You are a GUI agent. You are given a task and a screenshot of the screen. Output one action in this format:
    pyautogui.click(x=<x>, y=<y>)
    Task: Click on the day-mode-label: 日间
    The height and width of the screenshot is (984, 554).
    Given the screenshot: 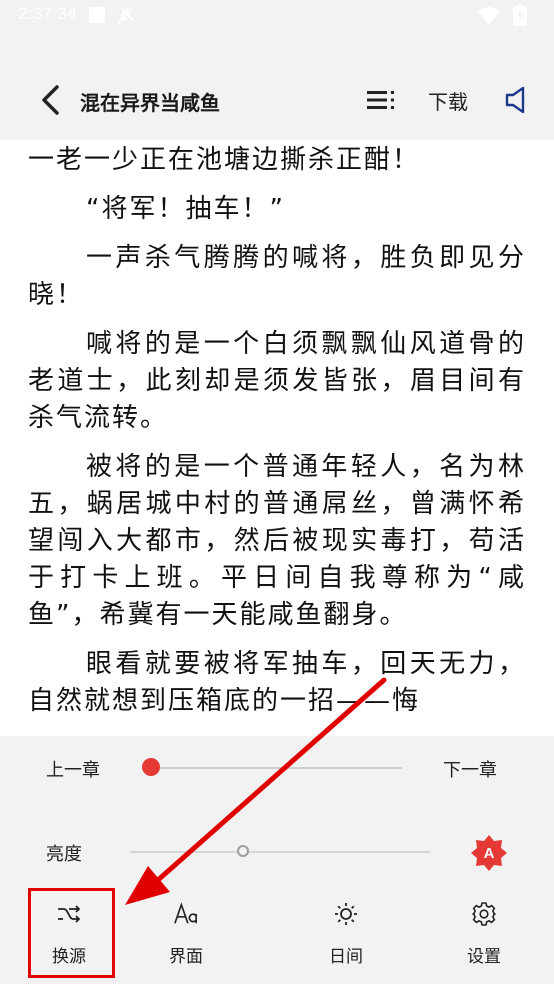 What is the action you would take?
    pyautogui.click(x=346, y=957)
    